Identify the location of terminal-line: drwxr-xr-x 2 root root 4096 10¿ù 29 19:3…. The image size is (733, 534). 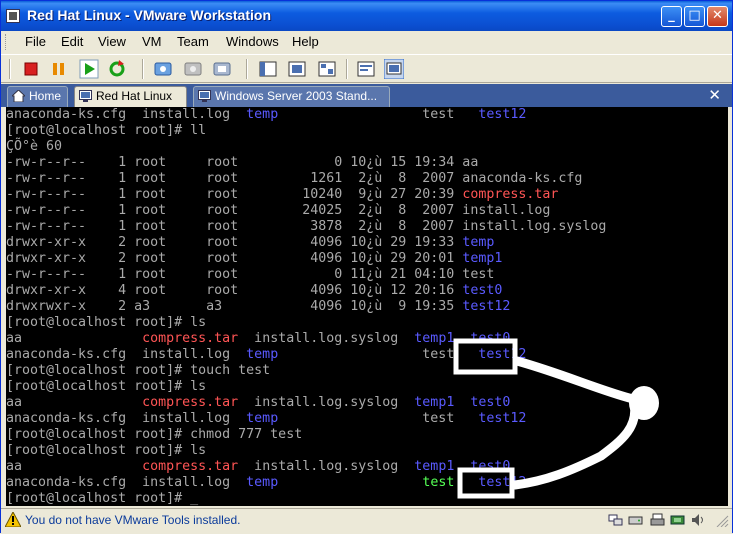
(367, 243).